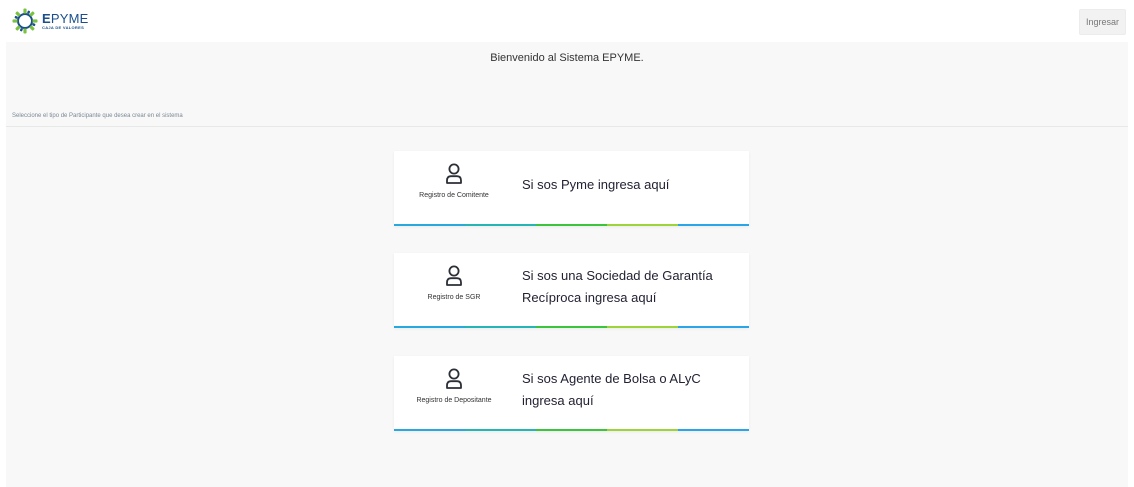  What do you see at coordinates (1102, 22) in the screenshot?
I see `login-button: Ingresar` at bounding box center [1102, 22].